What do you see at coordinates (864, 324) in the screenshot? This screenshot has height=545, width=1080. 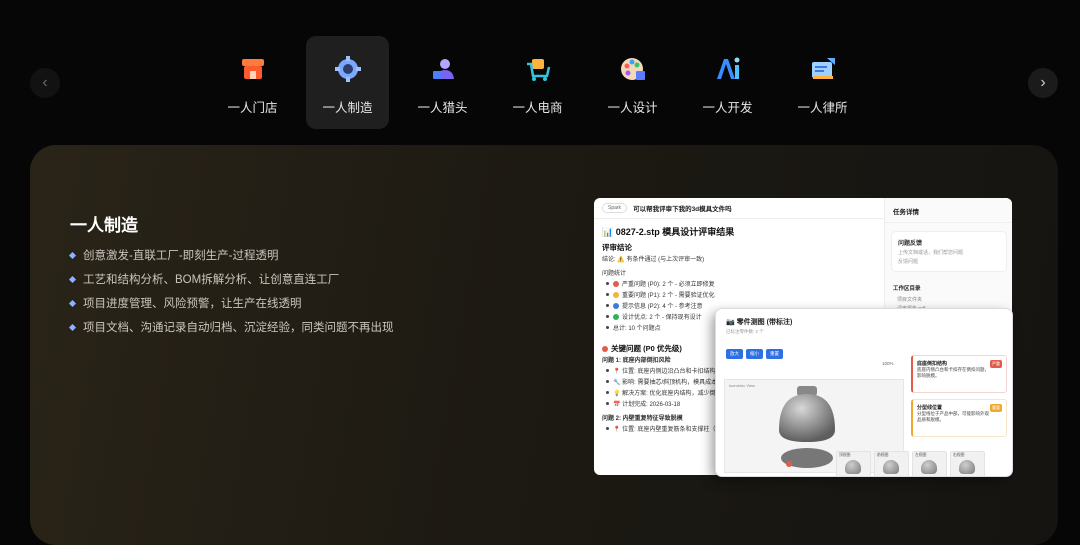 I see `drawing-header: 📷 零件测图 (带标注) 已标注零件数: 2 个` at bounding box center [864, 324].